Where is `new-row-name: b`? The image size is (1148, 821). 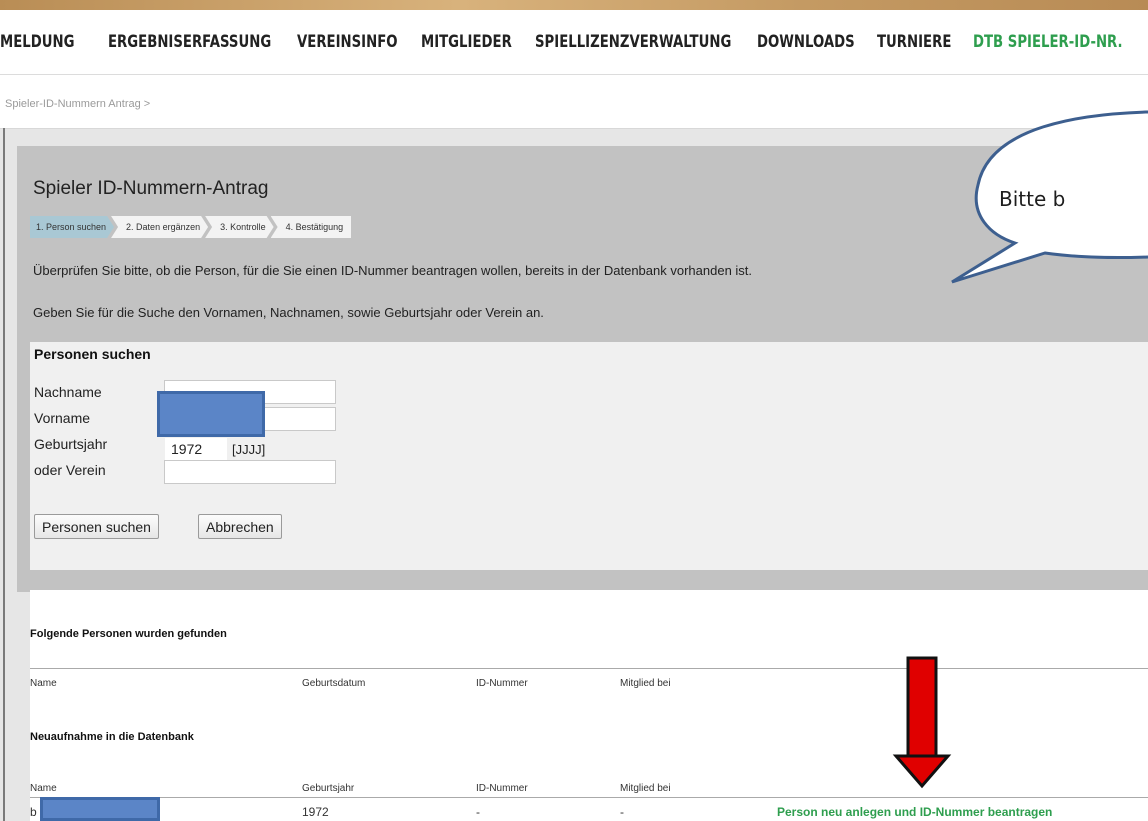
new-row-name: b is located at coordinates (33, 812).